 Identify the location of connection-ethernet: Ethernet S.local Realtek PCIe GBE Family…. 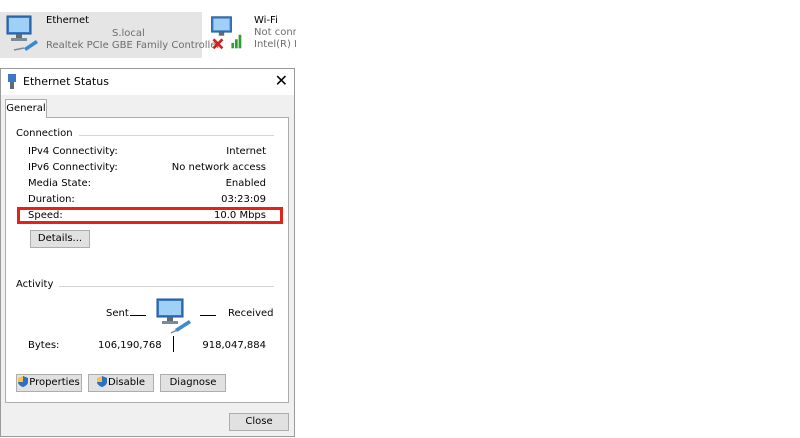
(110, 35).